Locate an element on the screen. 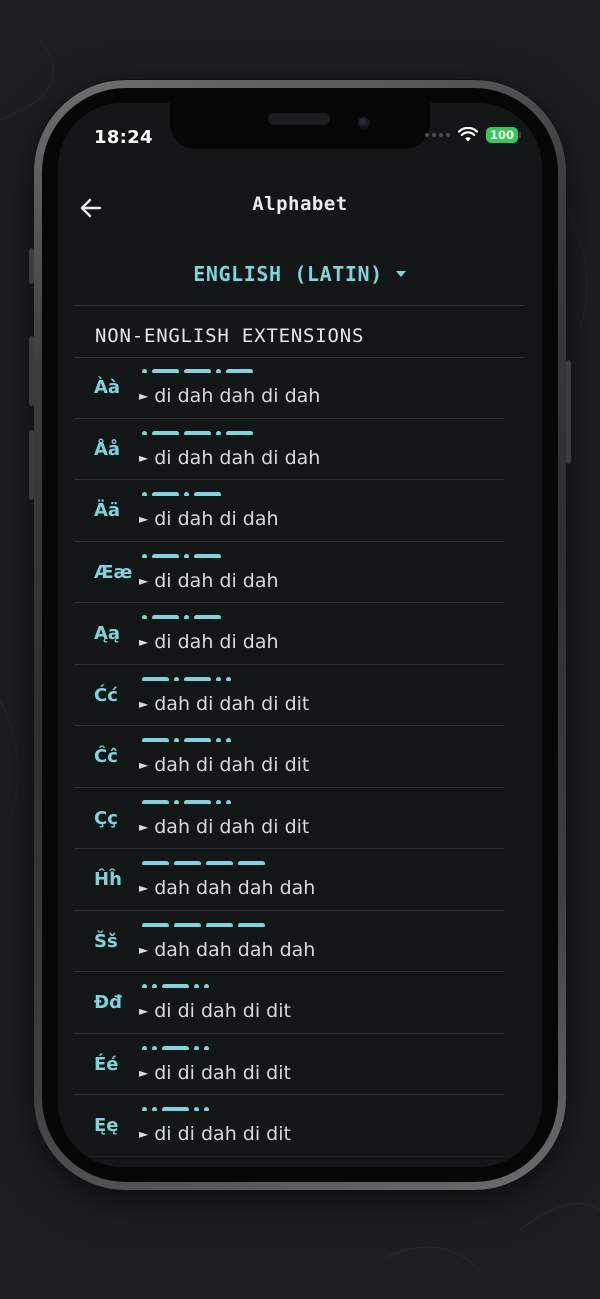  phonetic-label: ► di di dah di dit is located at coordinates (215, 1134).